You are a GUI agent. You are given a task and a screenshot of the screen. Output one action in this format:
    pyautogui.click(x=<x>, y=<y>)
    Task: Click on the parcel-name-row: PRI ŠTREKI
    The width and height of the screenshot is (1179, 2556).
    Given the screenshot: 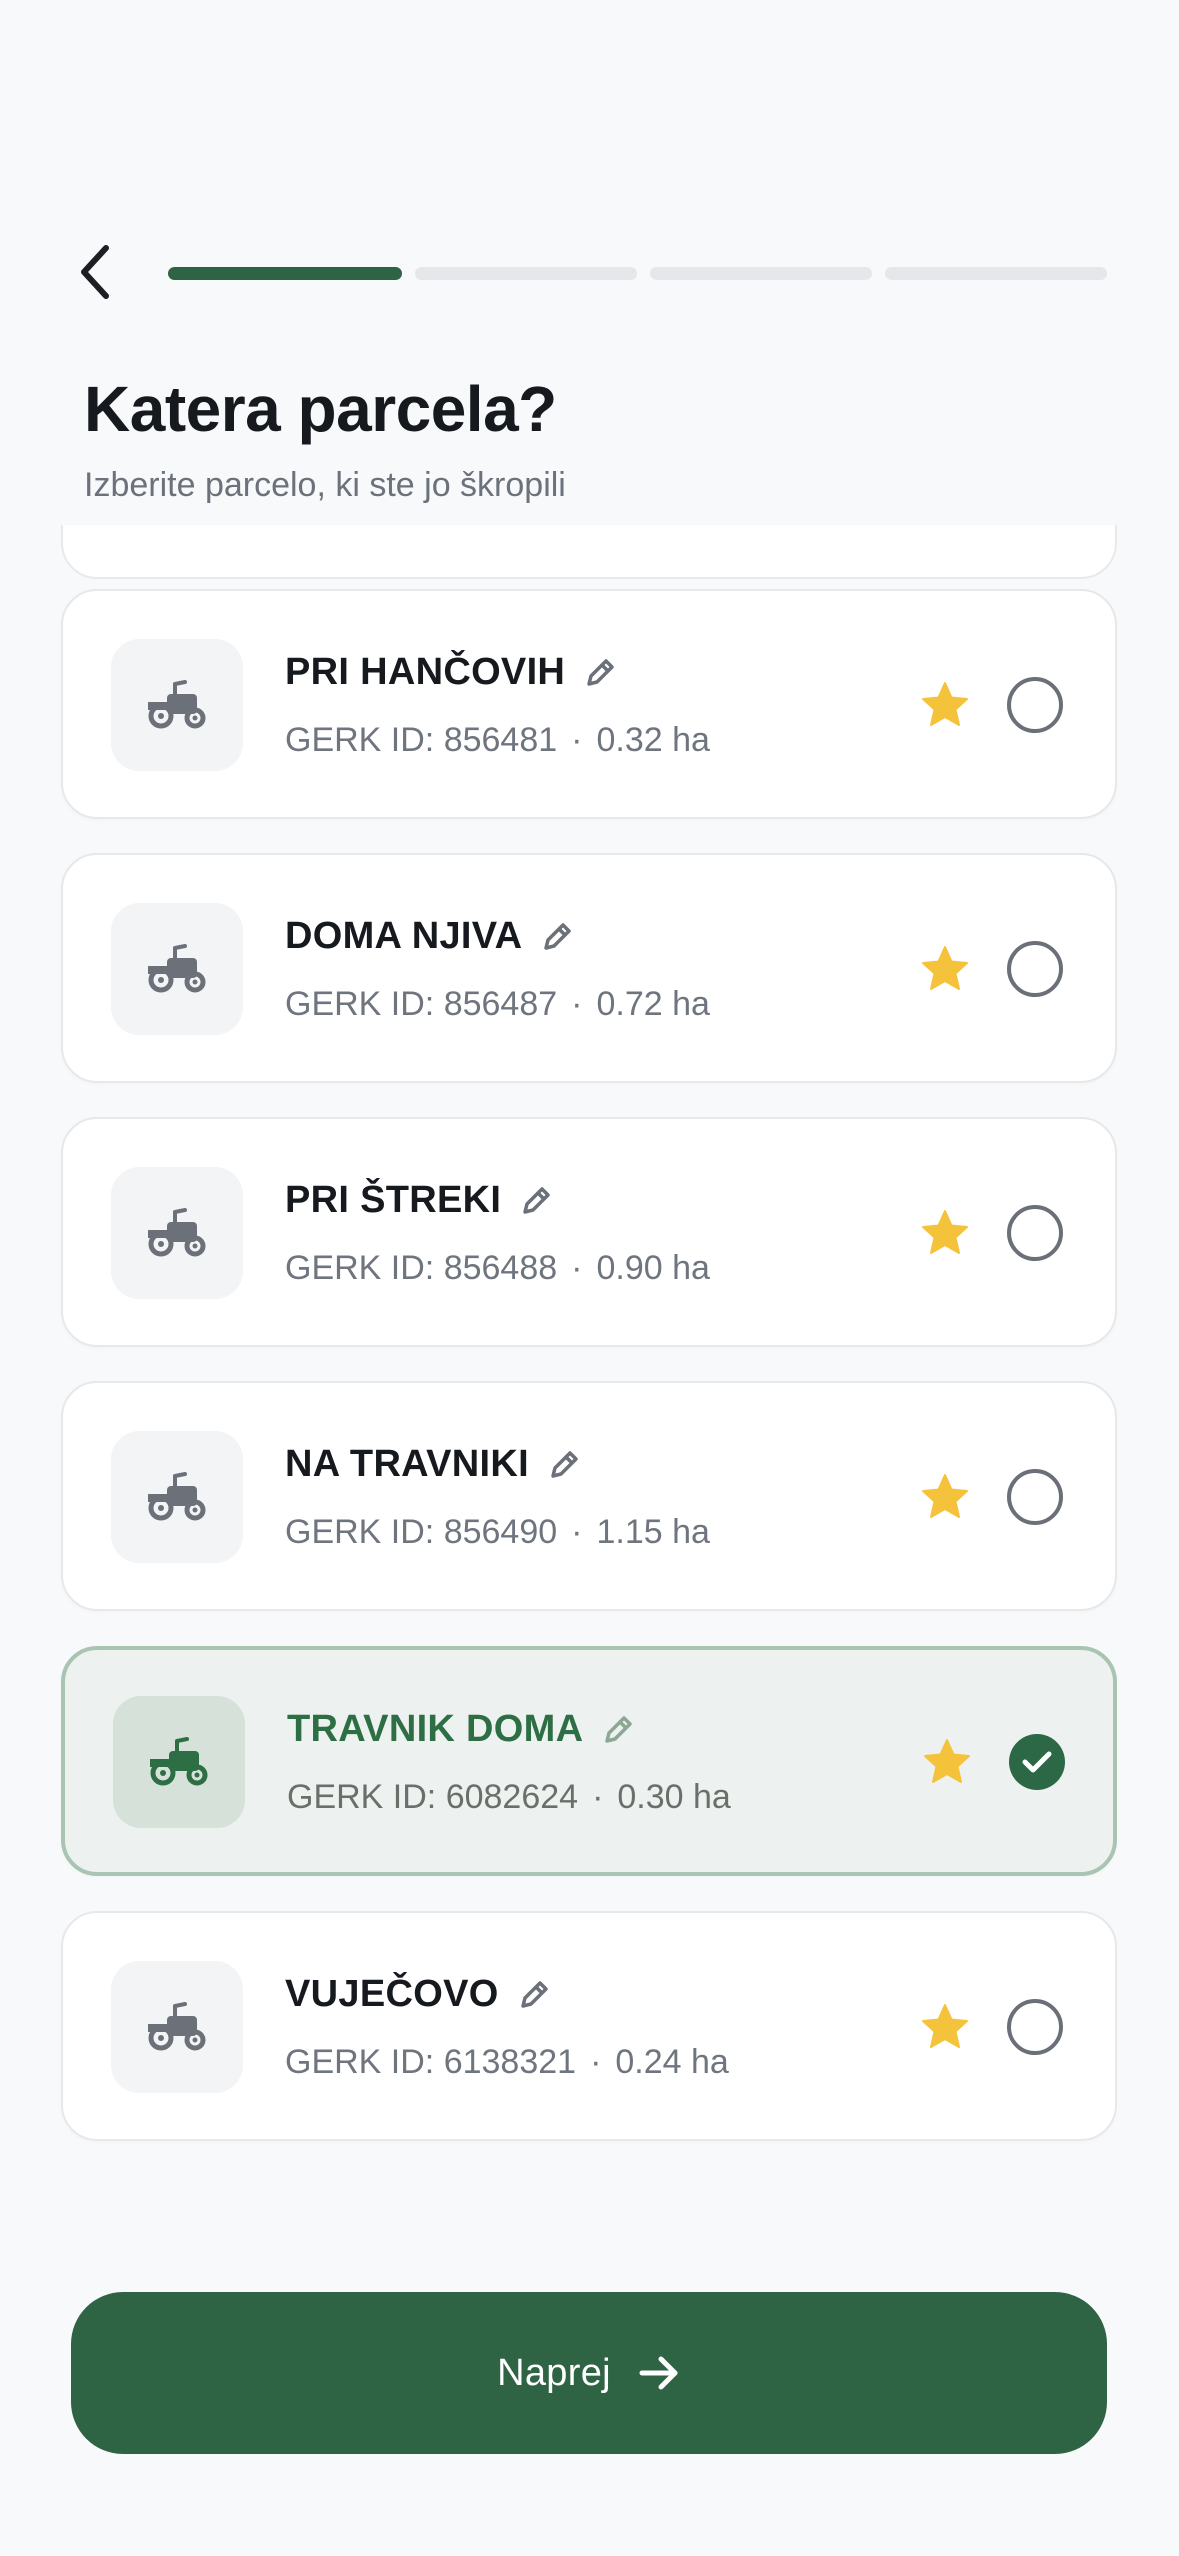 What is the action you would take?
    pyautogui.click(x=419, y=1200)
    